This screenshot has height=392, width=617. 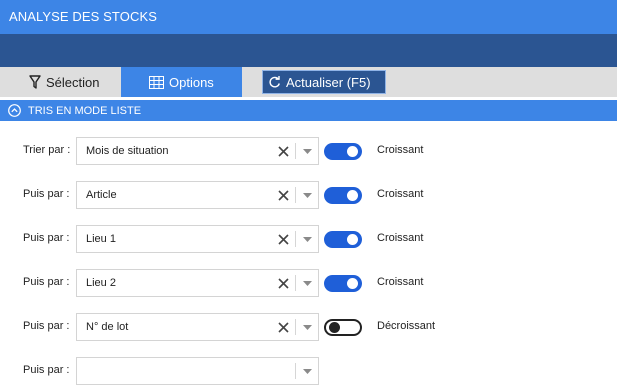 I want to click on chevron-up-circle-icon, so click(x=14, y=110).